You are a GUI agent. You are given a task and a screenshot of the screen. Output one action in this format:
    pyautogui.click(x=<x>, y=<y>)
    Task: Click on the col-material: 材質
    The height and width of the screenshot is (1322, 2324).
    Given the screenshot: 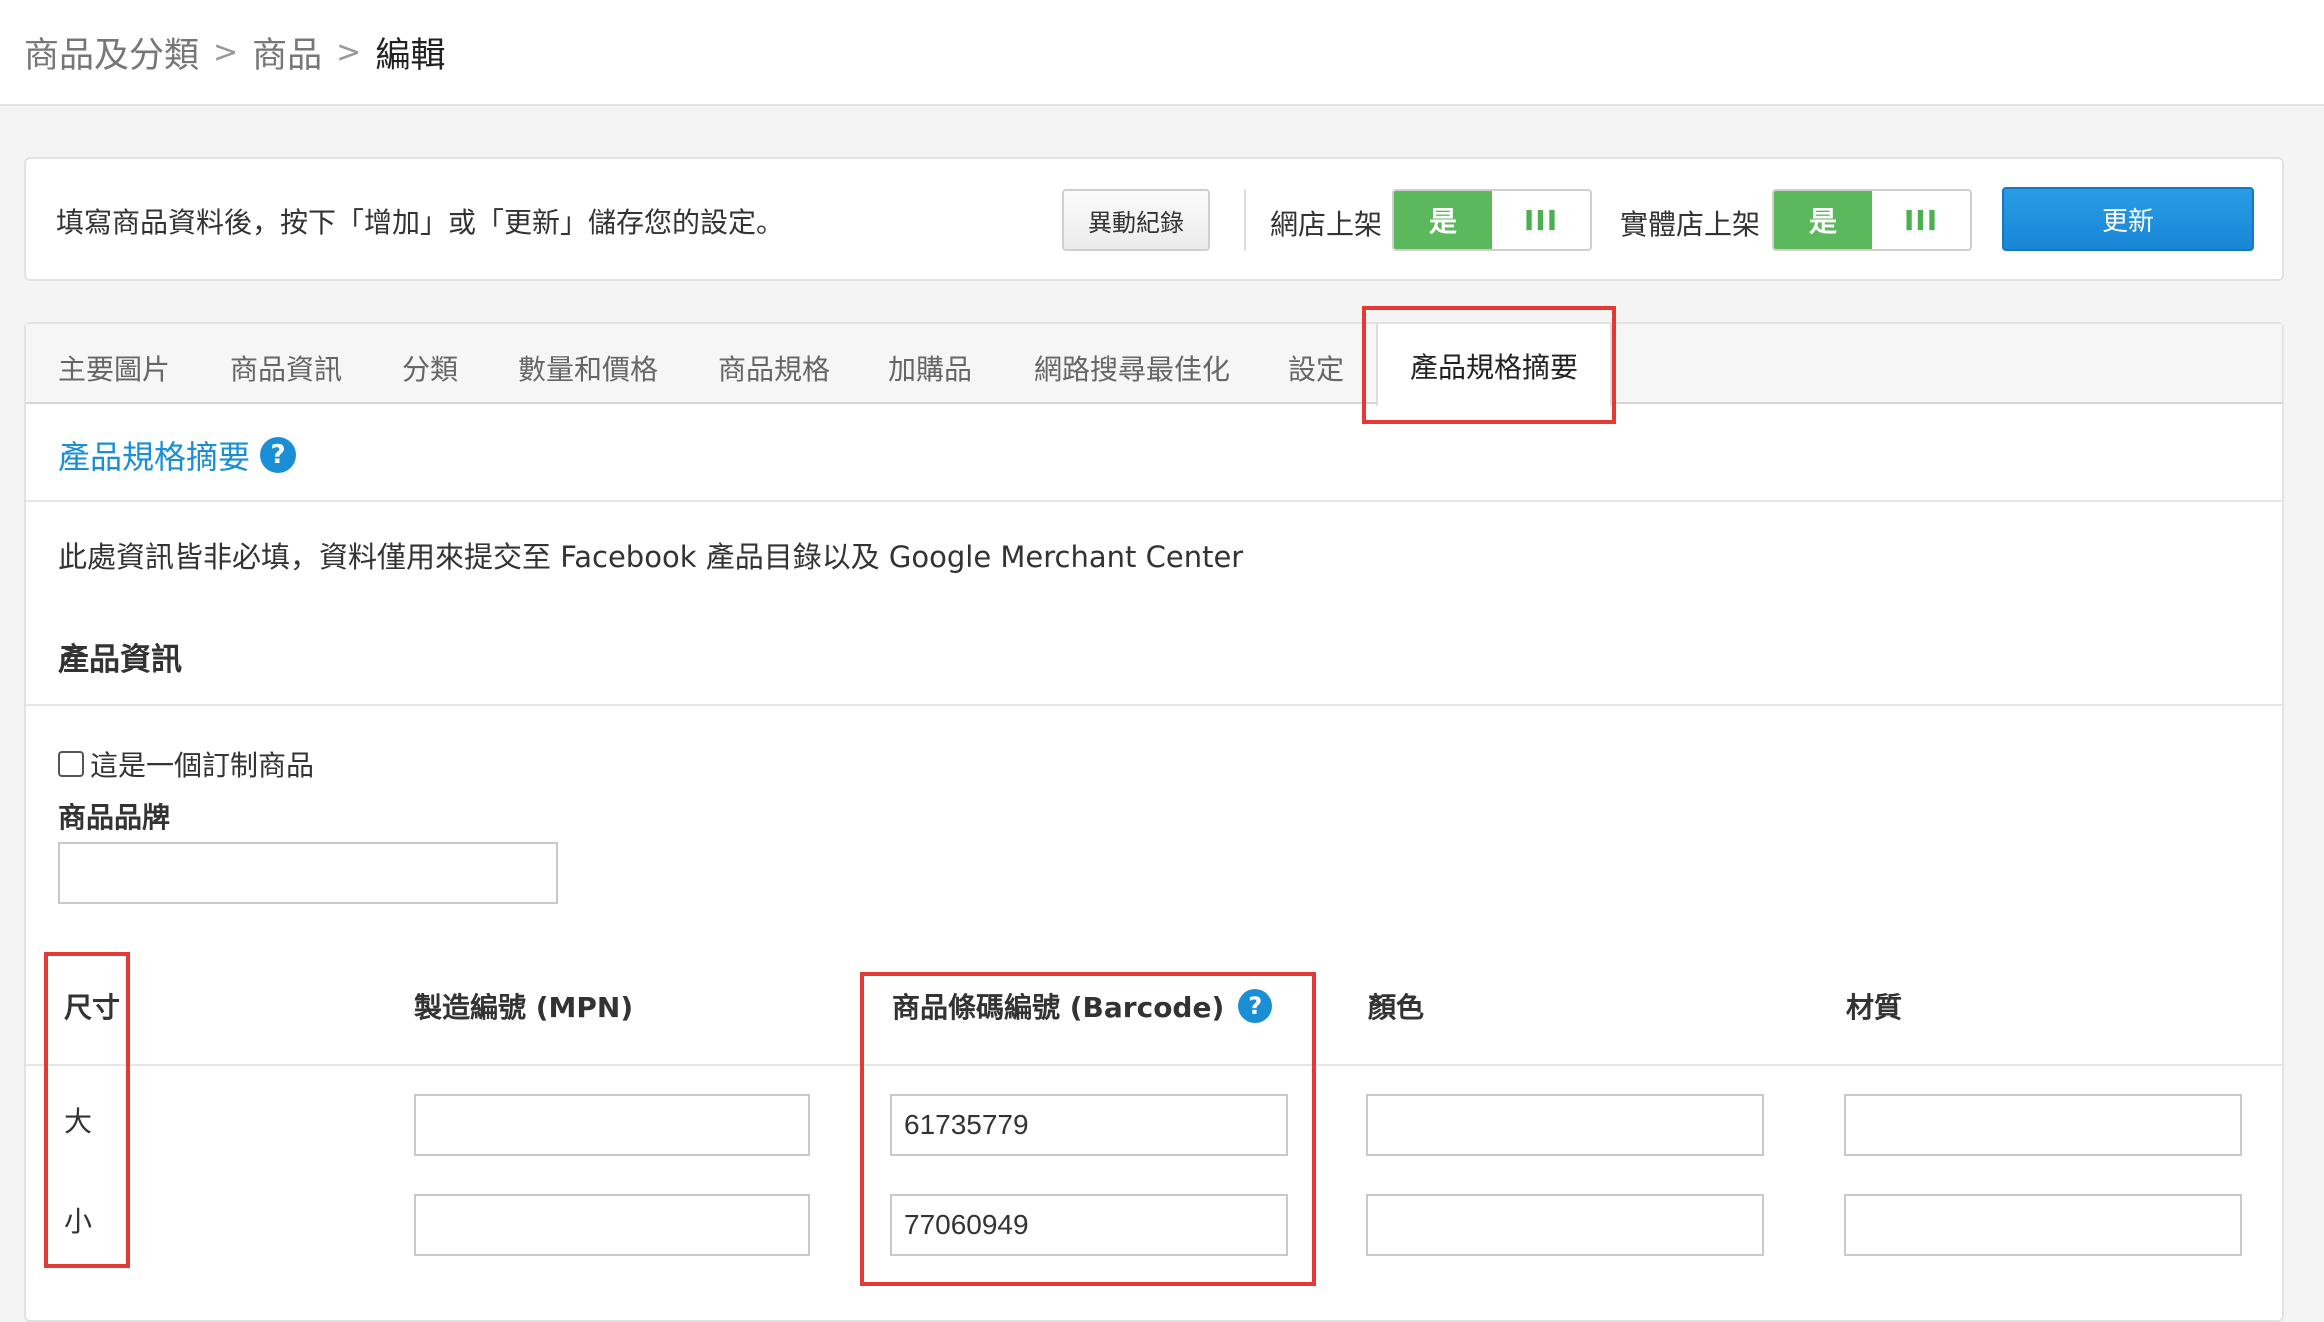 What is the action you would take?
    pyautogui.click(x=1874, y=1007)
    